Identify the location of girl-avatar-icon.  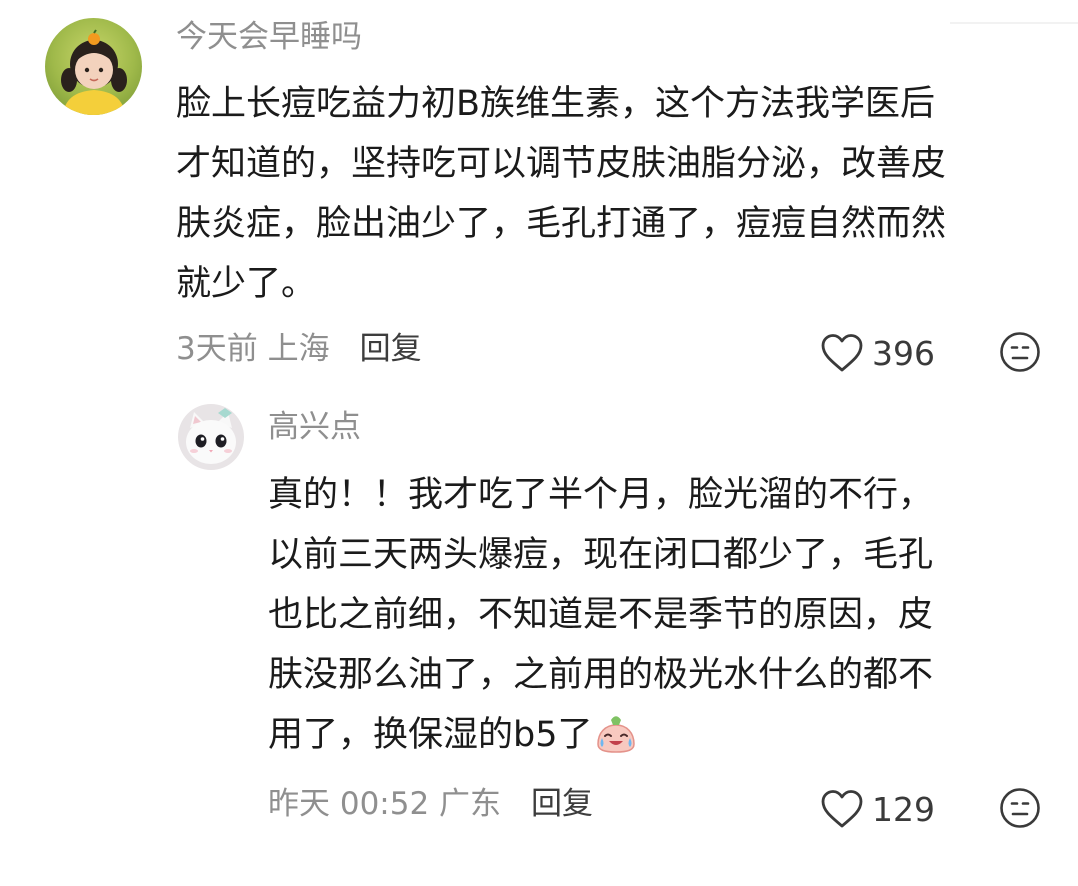
(93, 66).